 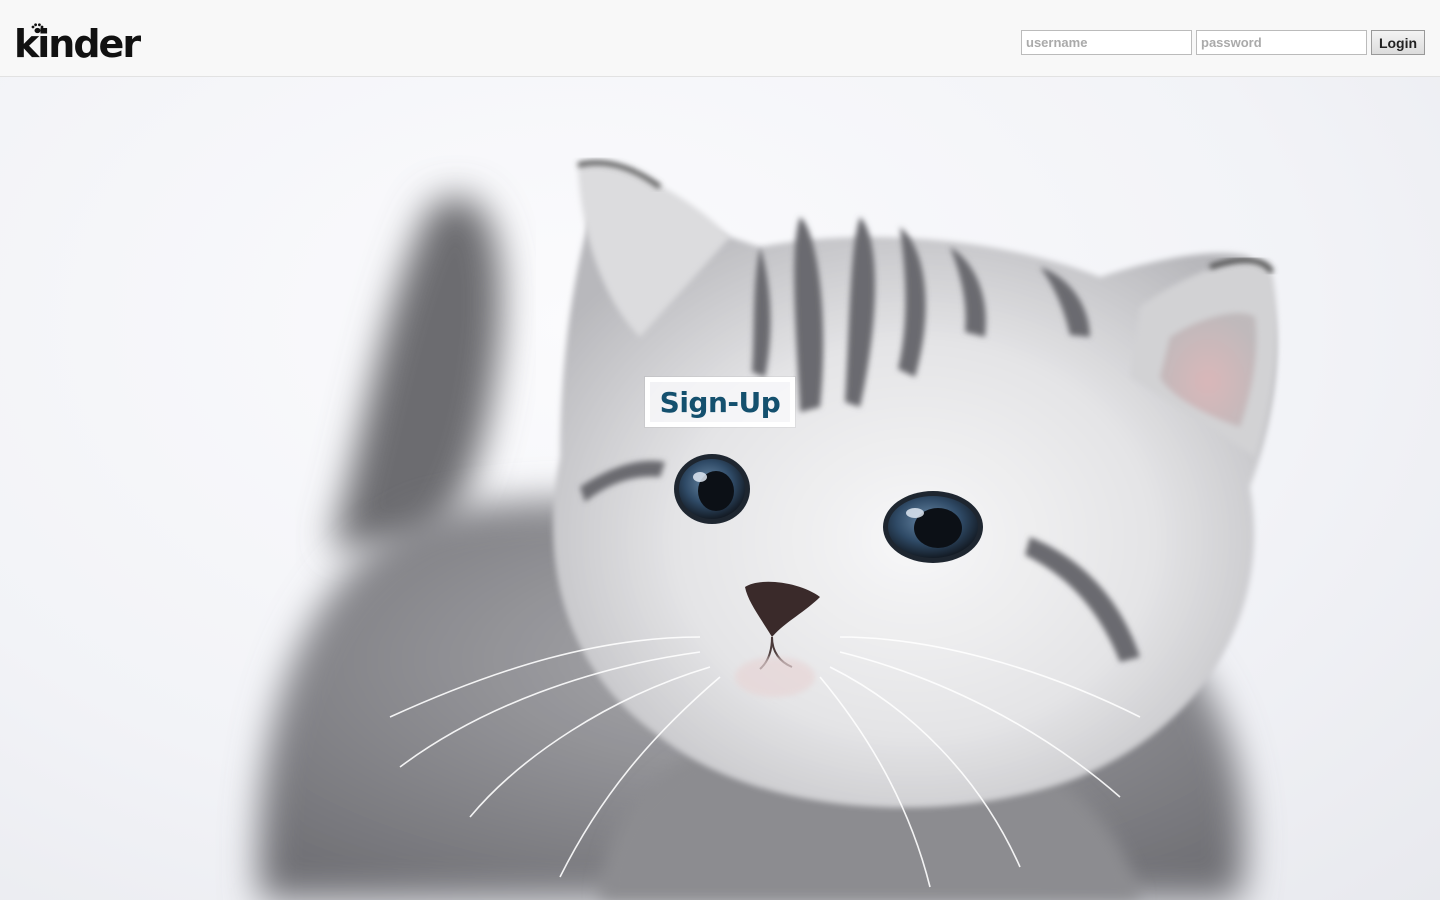 I want to click on password-input, so click(x=1281, y=42).